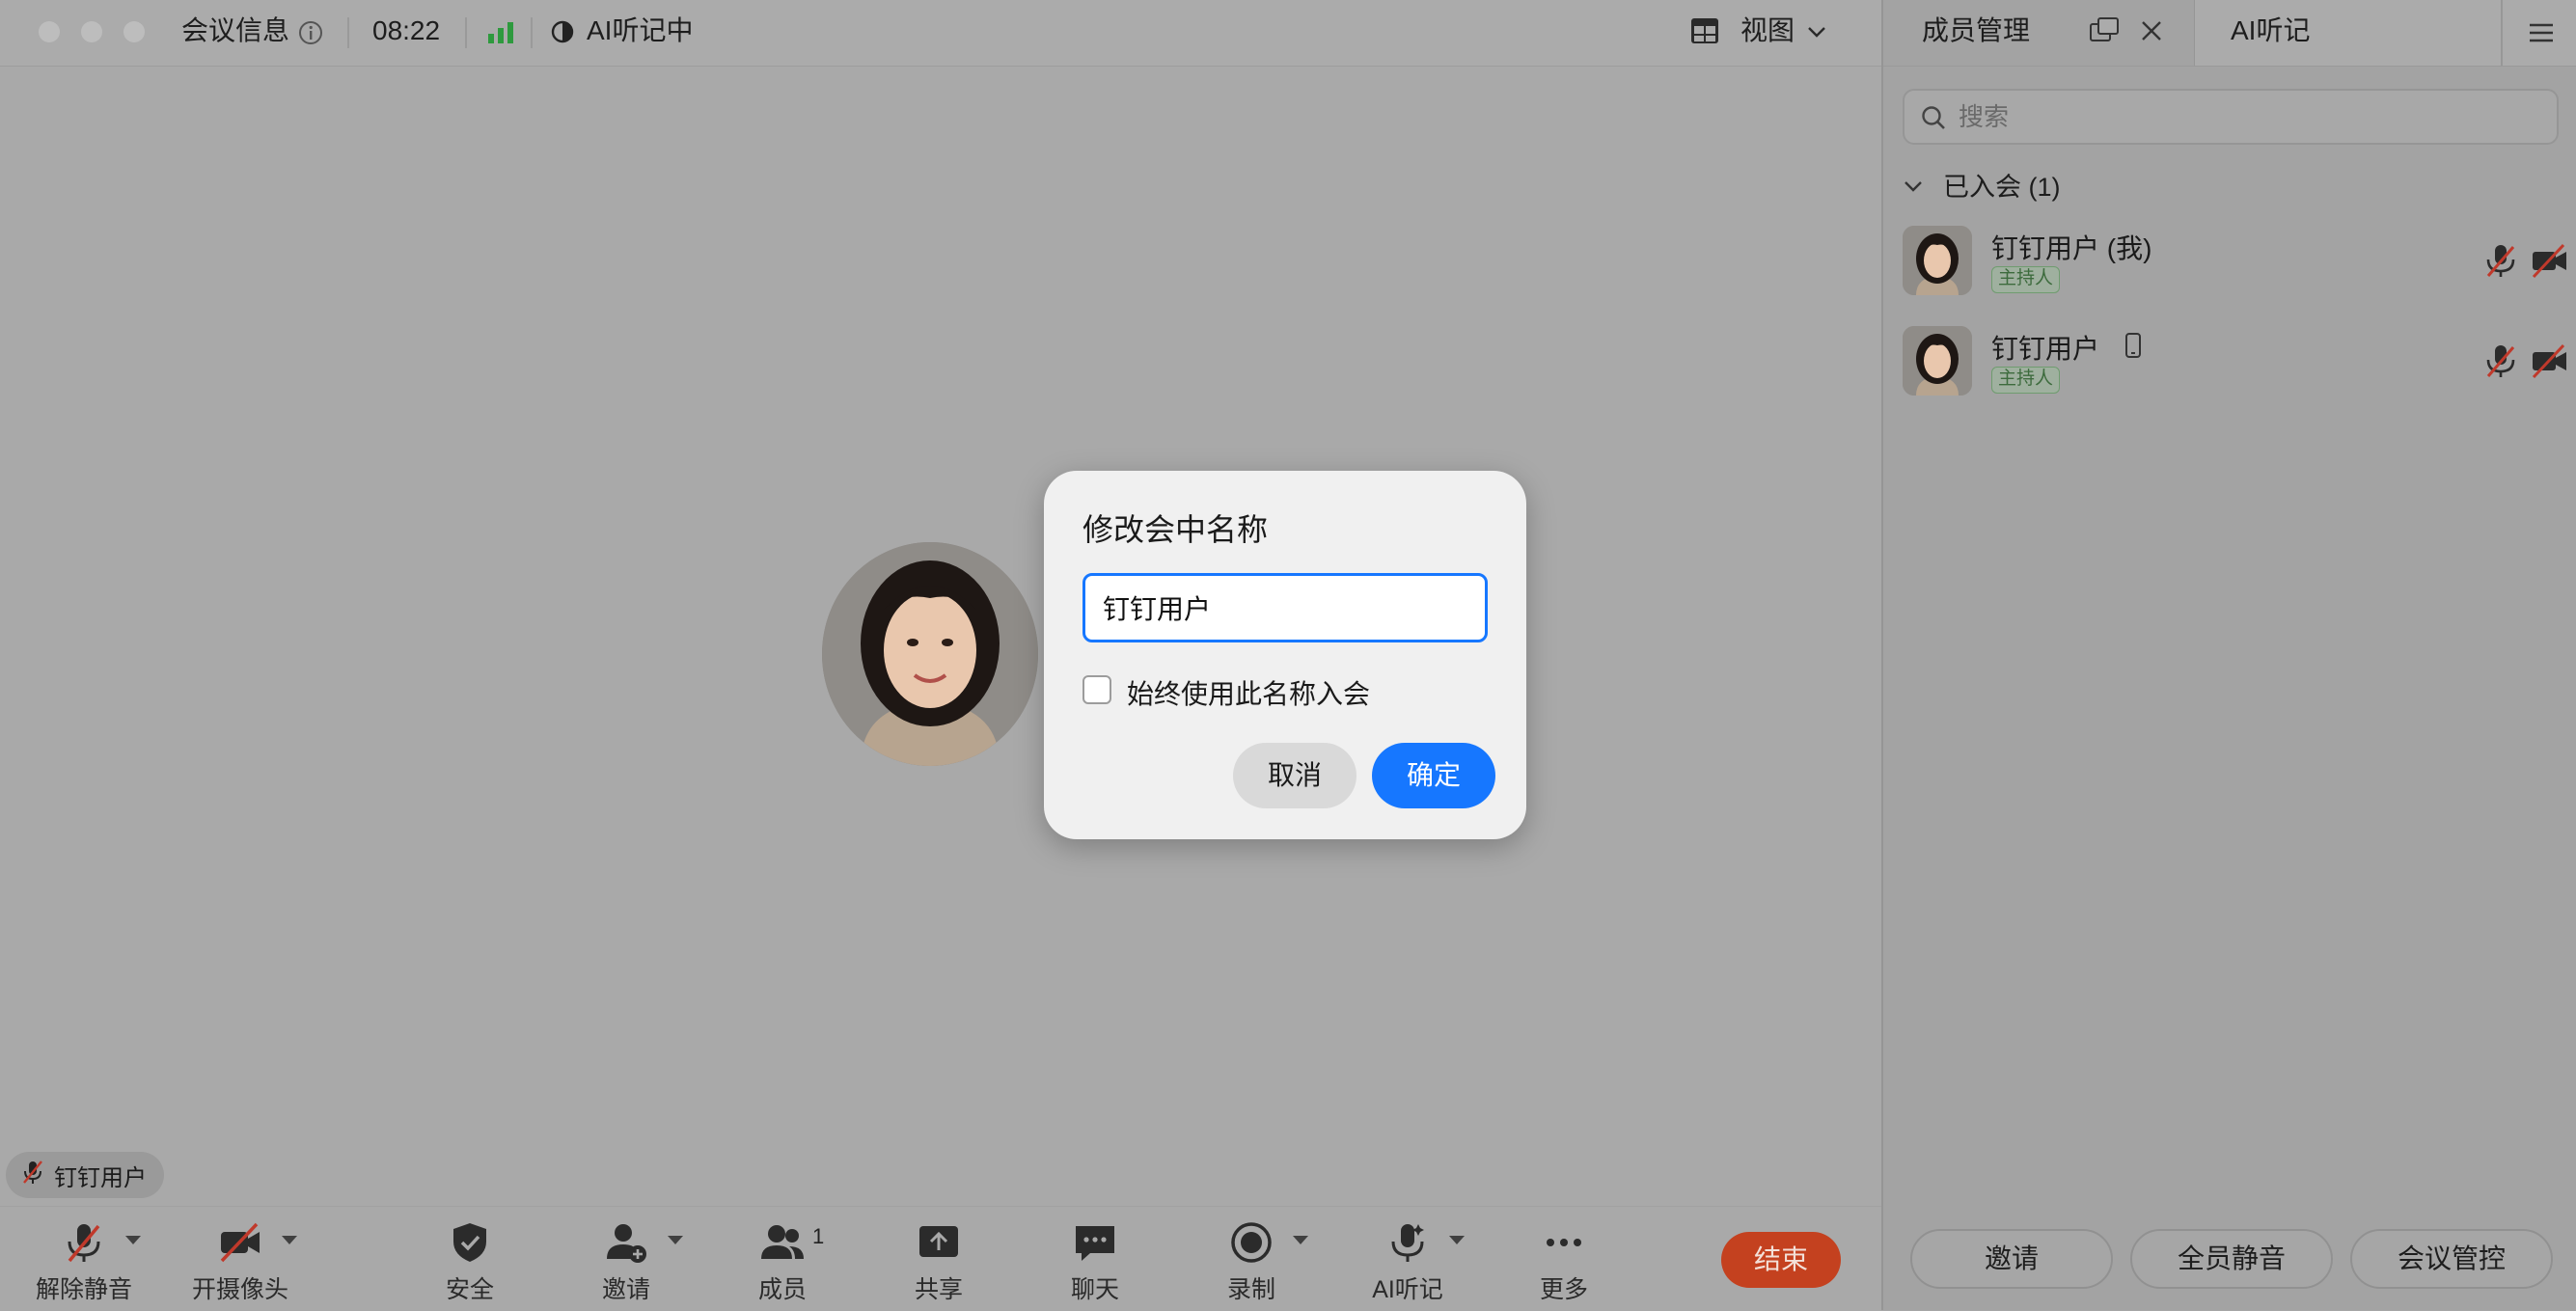  I want to click on ai-notes-options-caret, so click(1457, 1240).